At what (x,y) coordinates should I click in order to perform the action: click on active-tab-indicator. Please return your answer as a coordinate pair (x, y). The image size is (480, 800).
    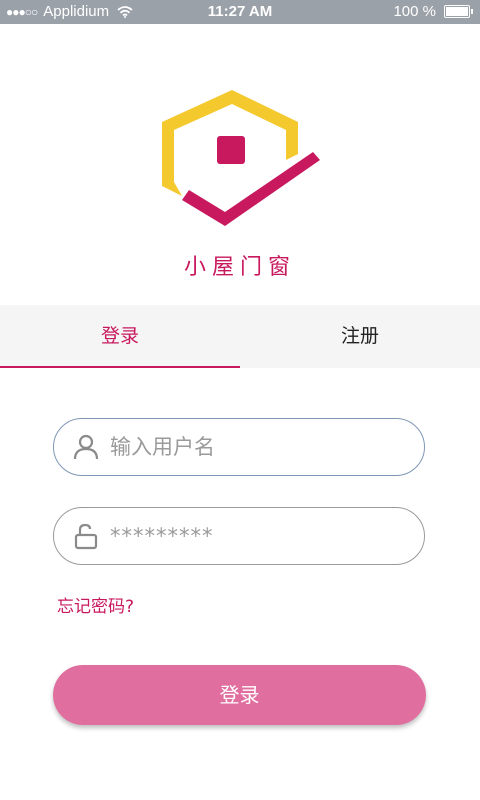
    Looking at the image, I should click on (120, 367).